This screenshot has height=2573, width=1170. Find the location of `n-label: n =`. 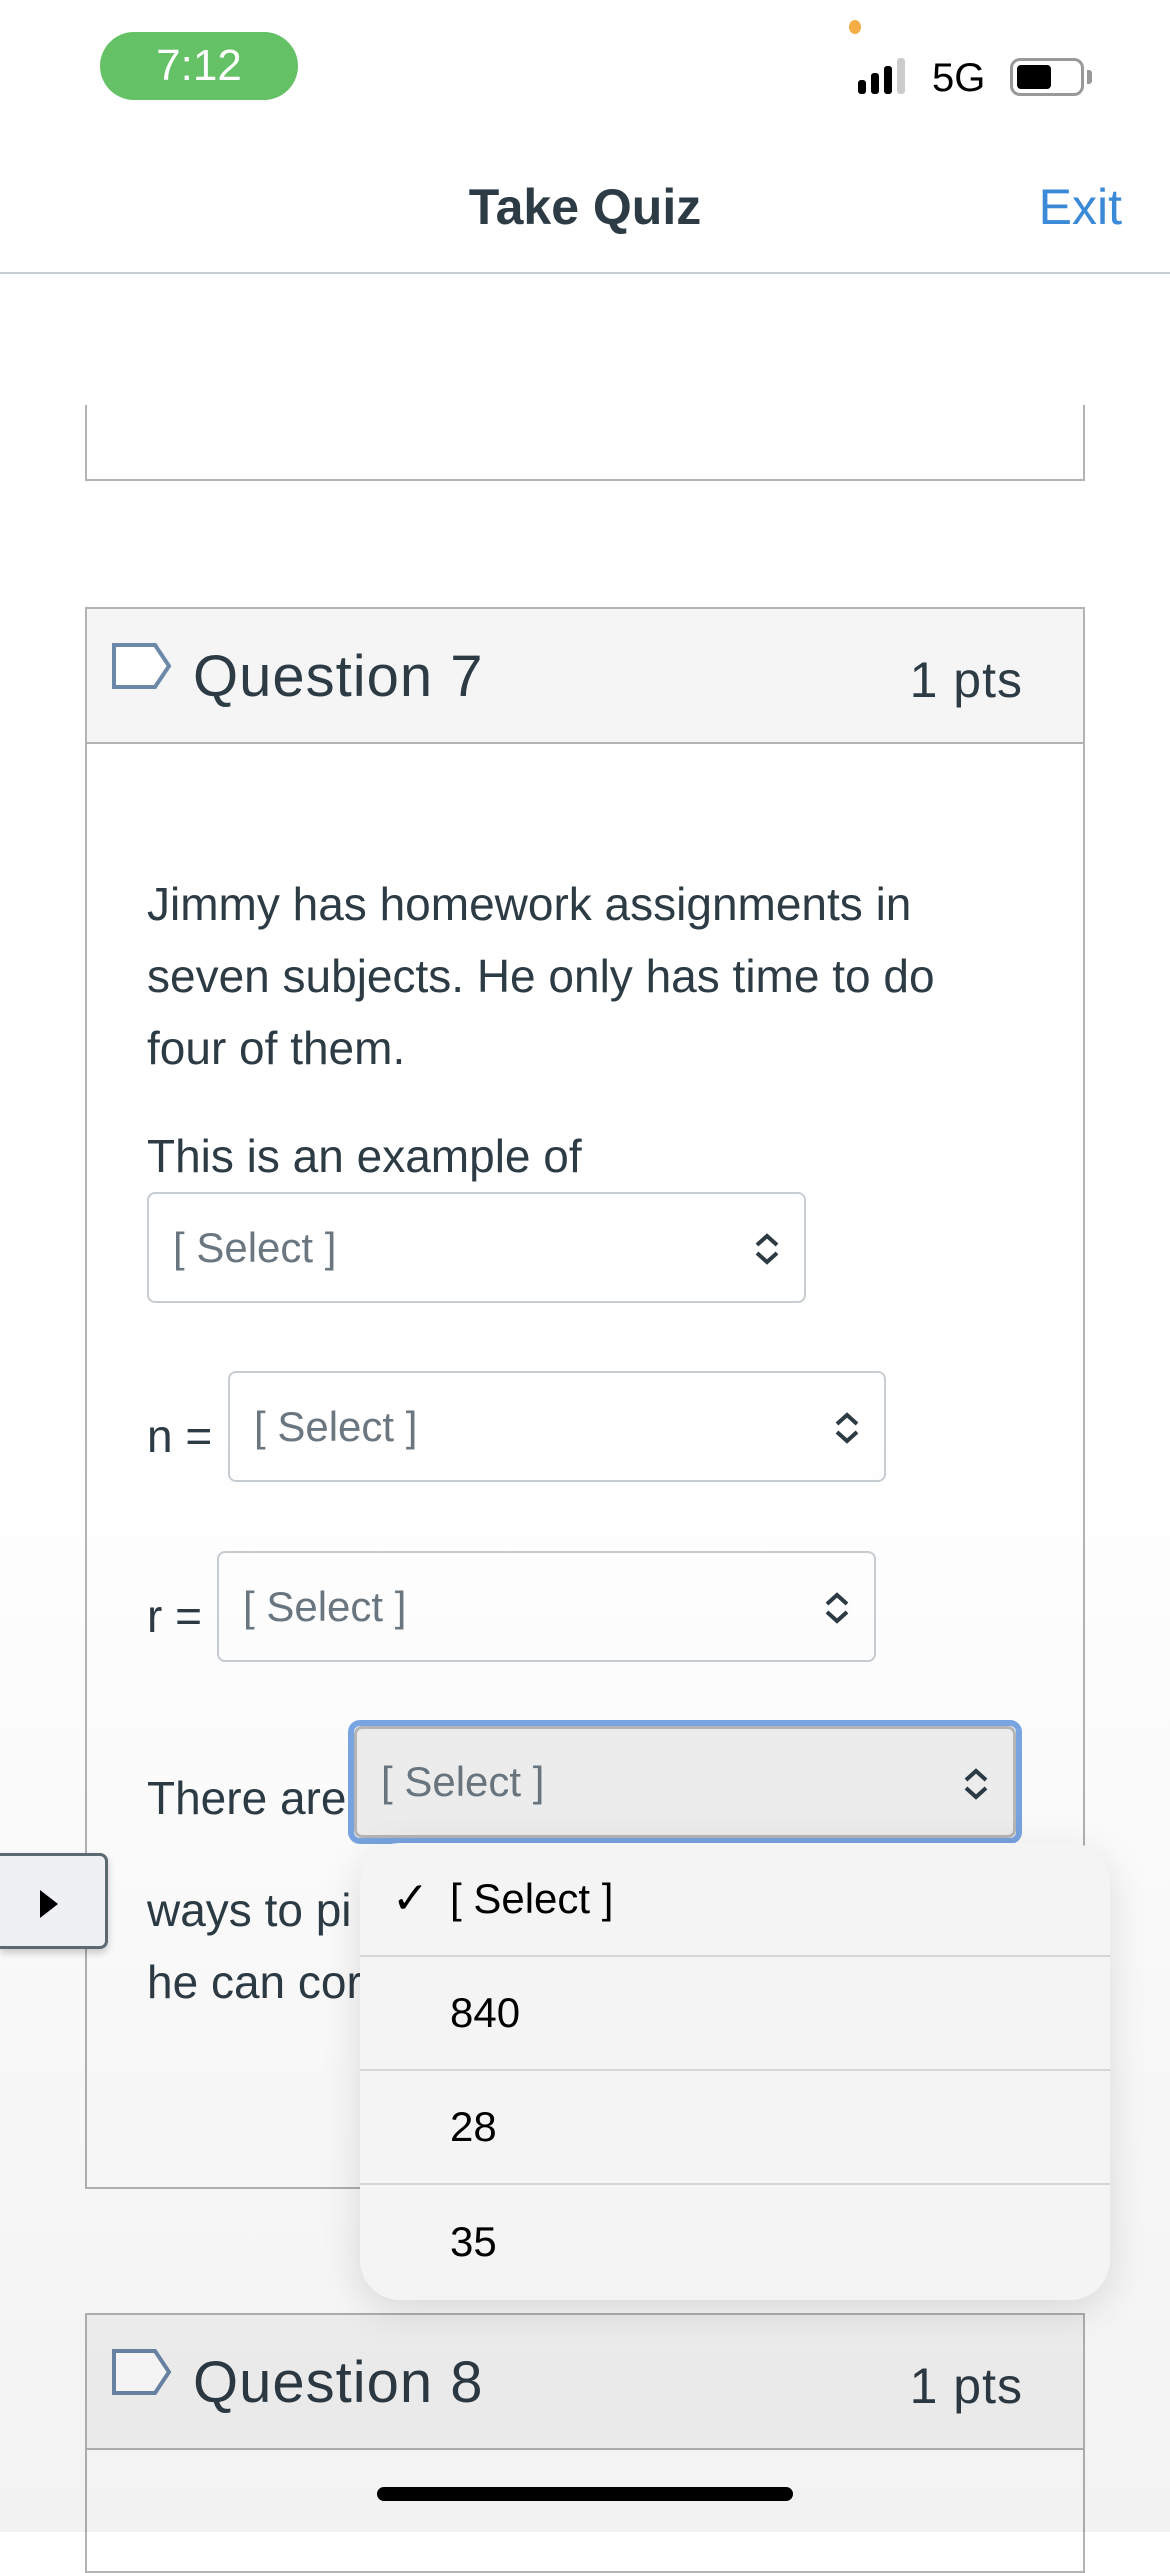

n-label: n = is located at coordinates (180, 1436).